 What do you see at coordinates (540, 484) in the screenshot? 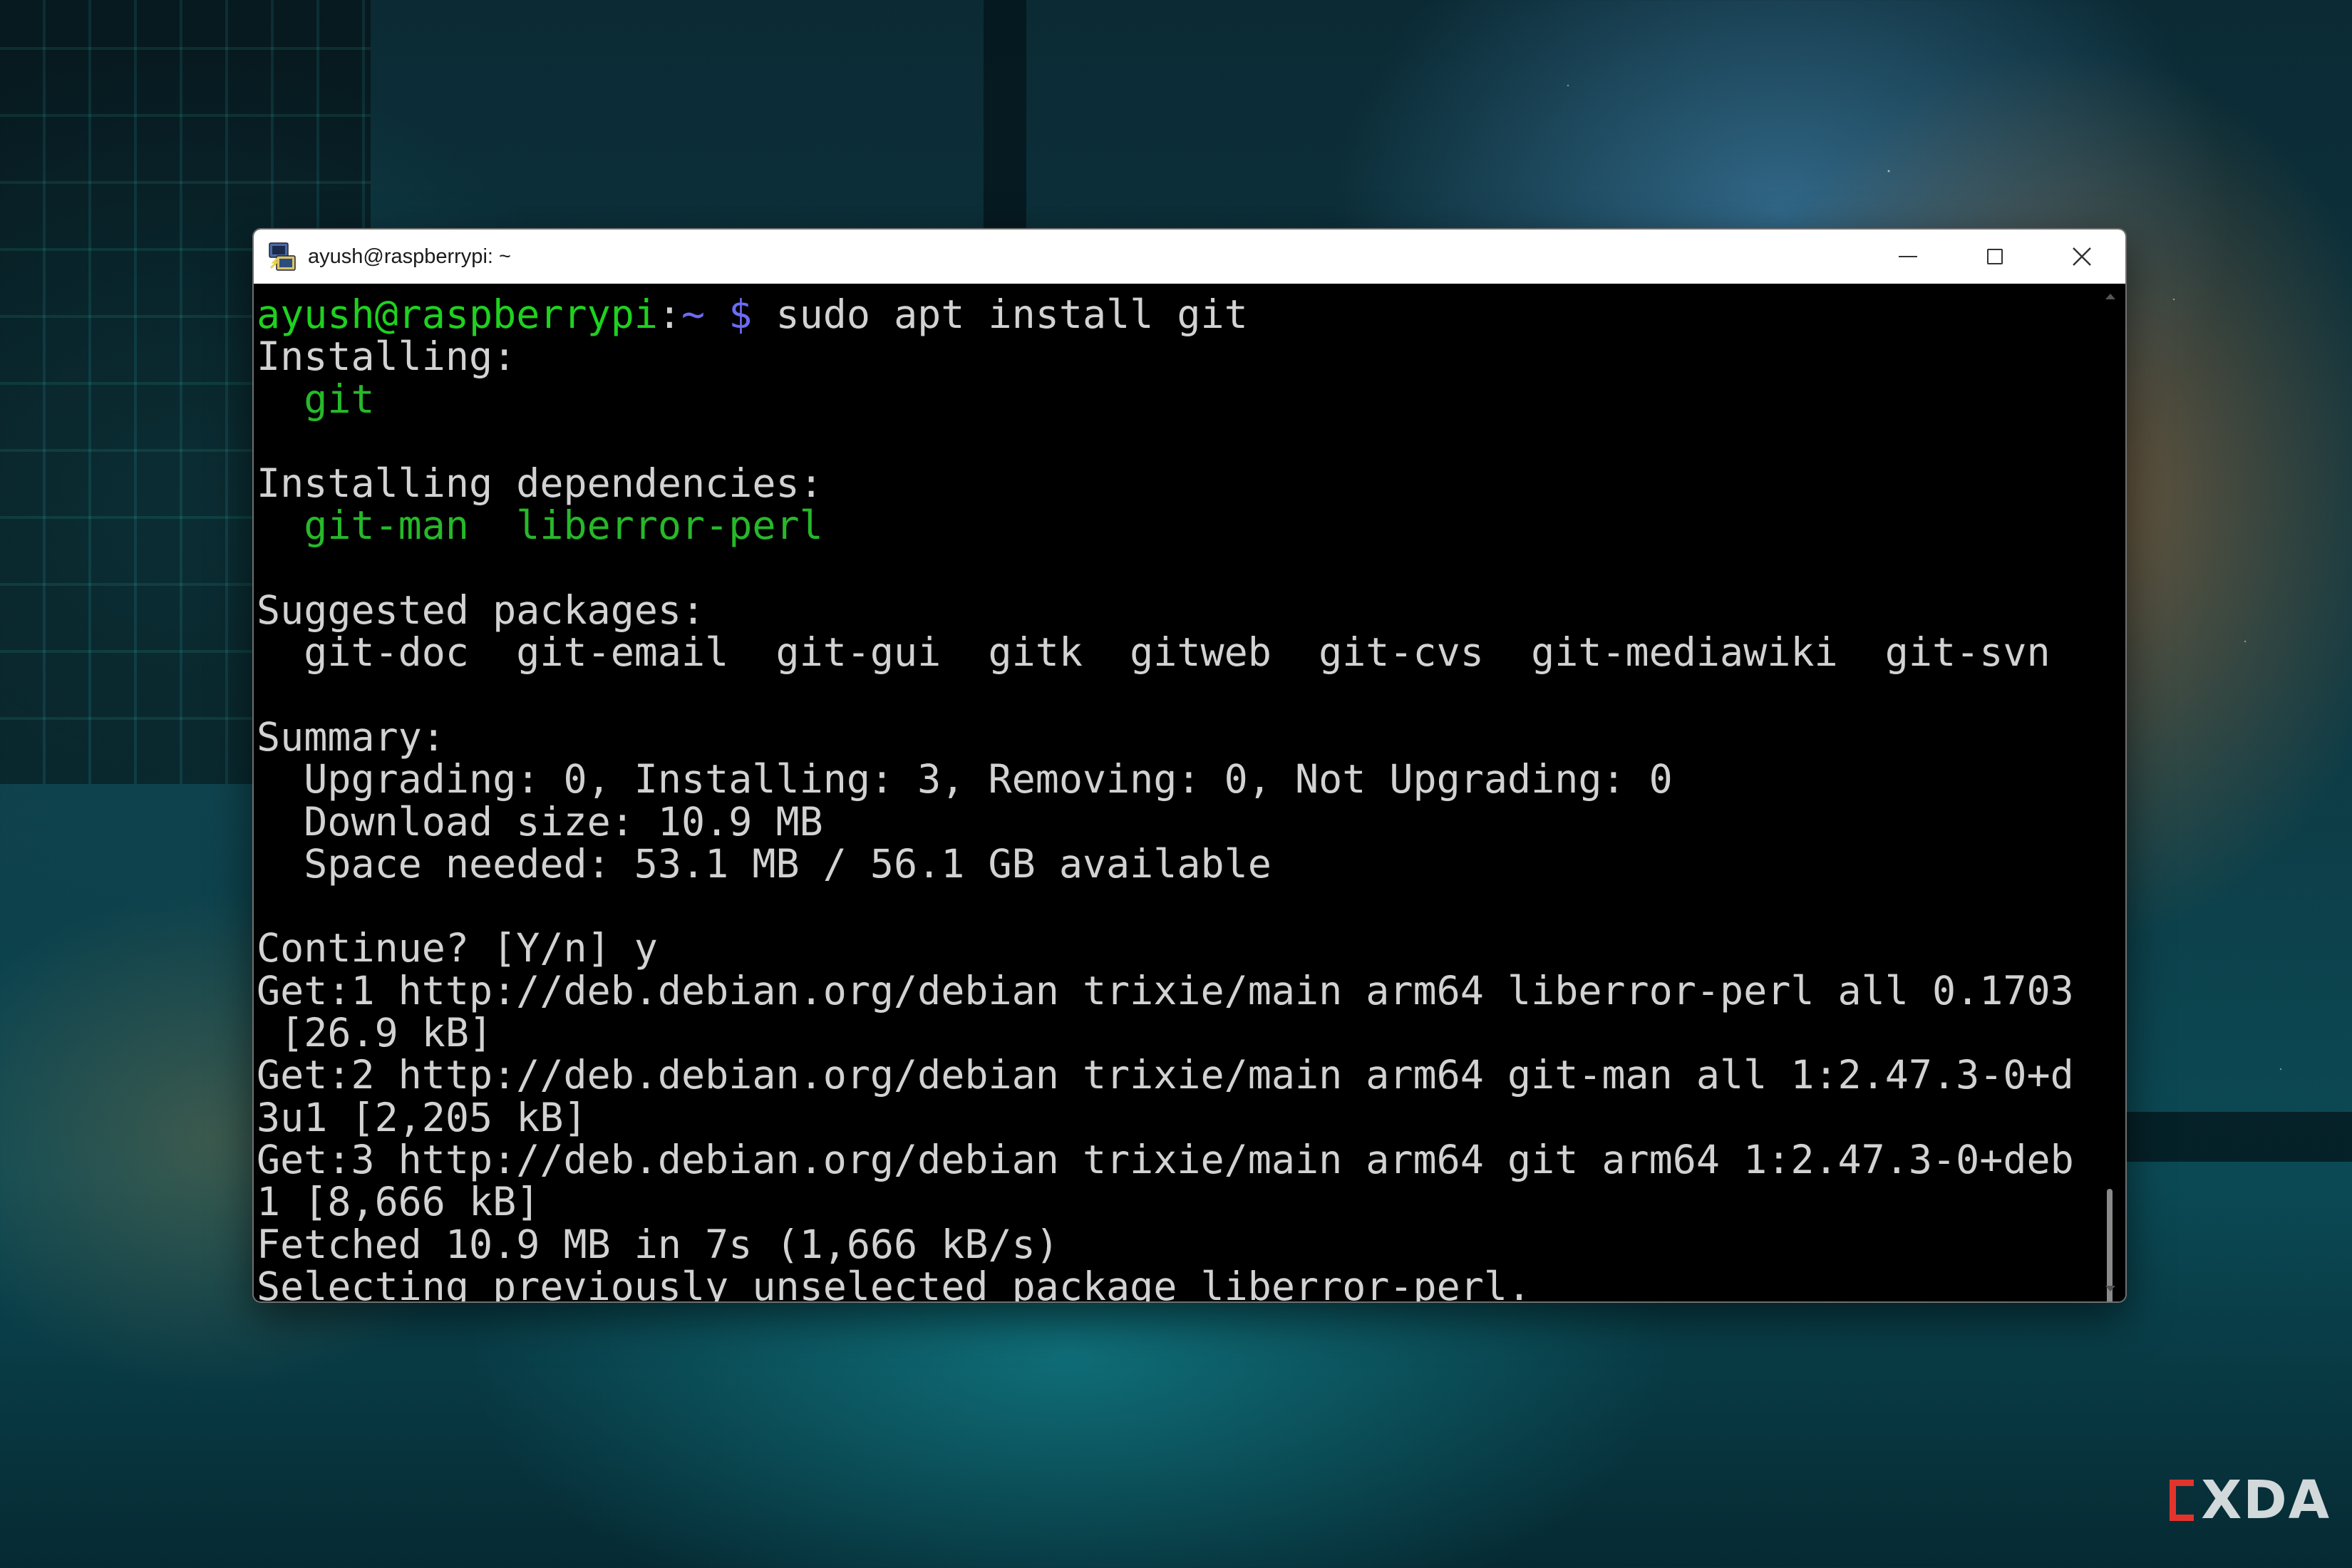
I see `output-line: Installing dependencies:` at bounding box center [540, 484].